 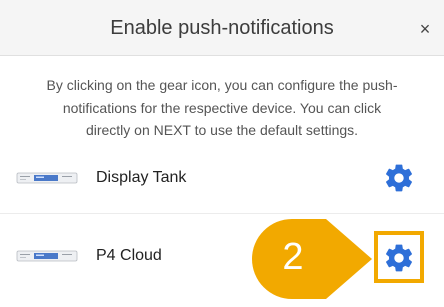 I want to click on device-name: Display Tank, so click(x=141, y=177).